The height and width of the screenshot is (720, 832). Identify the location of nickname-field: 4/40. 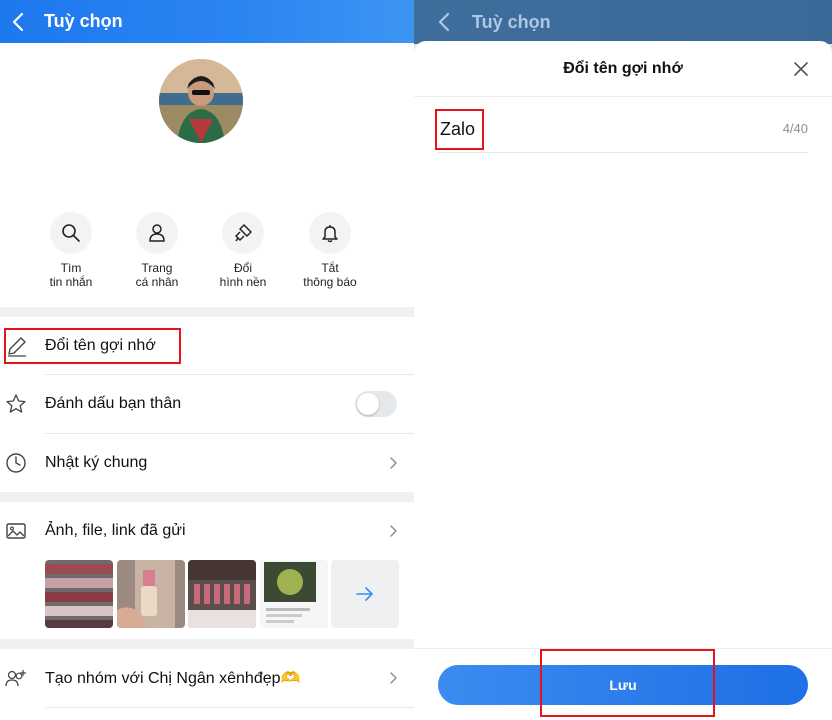
(623, 132).